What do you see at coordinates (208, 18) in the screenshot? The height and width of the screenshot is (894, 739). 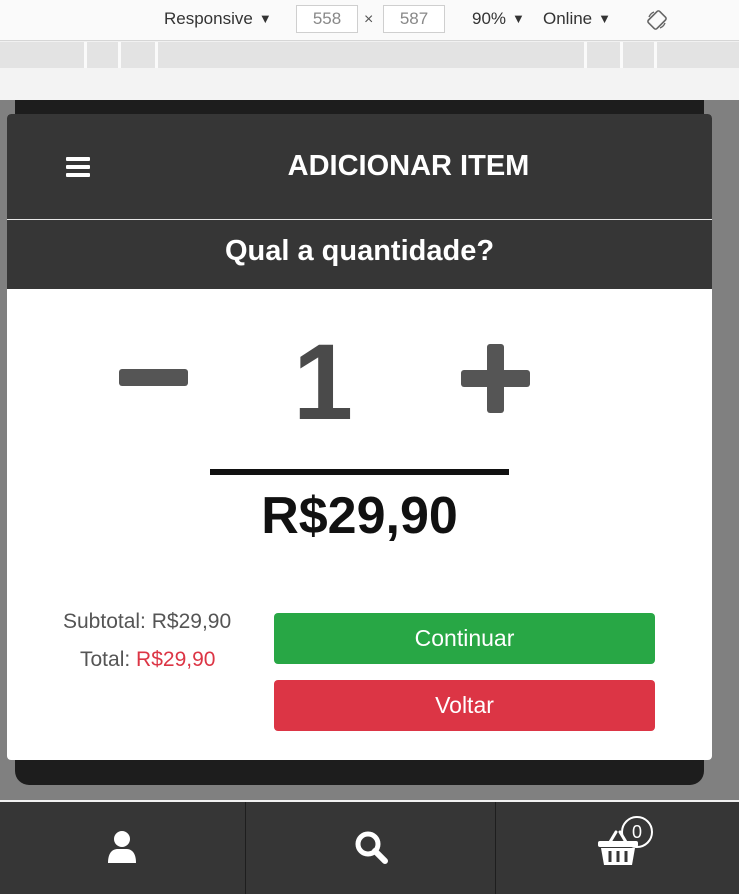 I see `device-select-label: Responsive` at bounding box center [208, 18].